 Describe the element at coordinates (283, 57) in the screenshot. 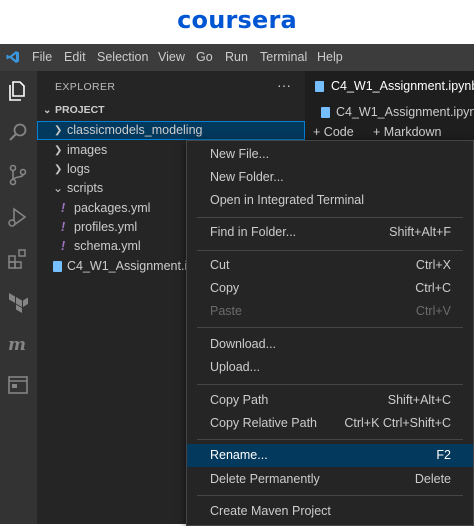

I see `menu-terminal: Terminal` at that location.